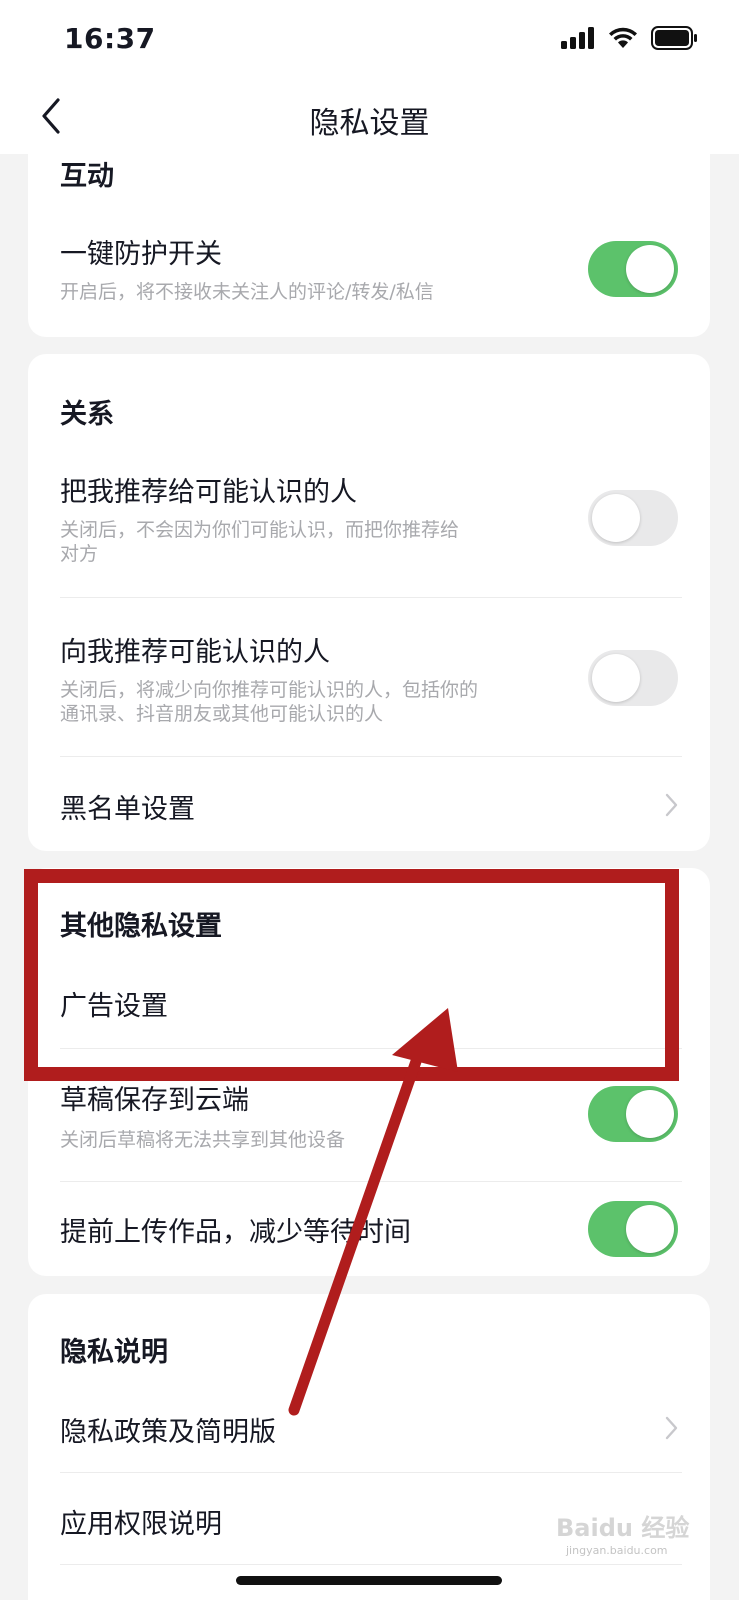 This screenshot has width=739, height=1600. Describe the element at coordinates (222, 714) in the screenshot. I see `recommend-to-me-description-line2: 通讯录、抖音朋友或其他可能认识的人` at that location.